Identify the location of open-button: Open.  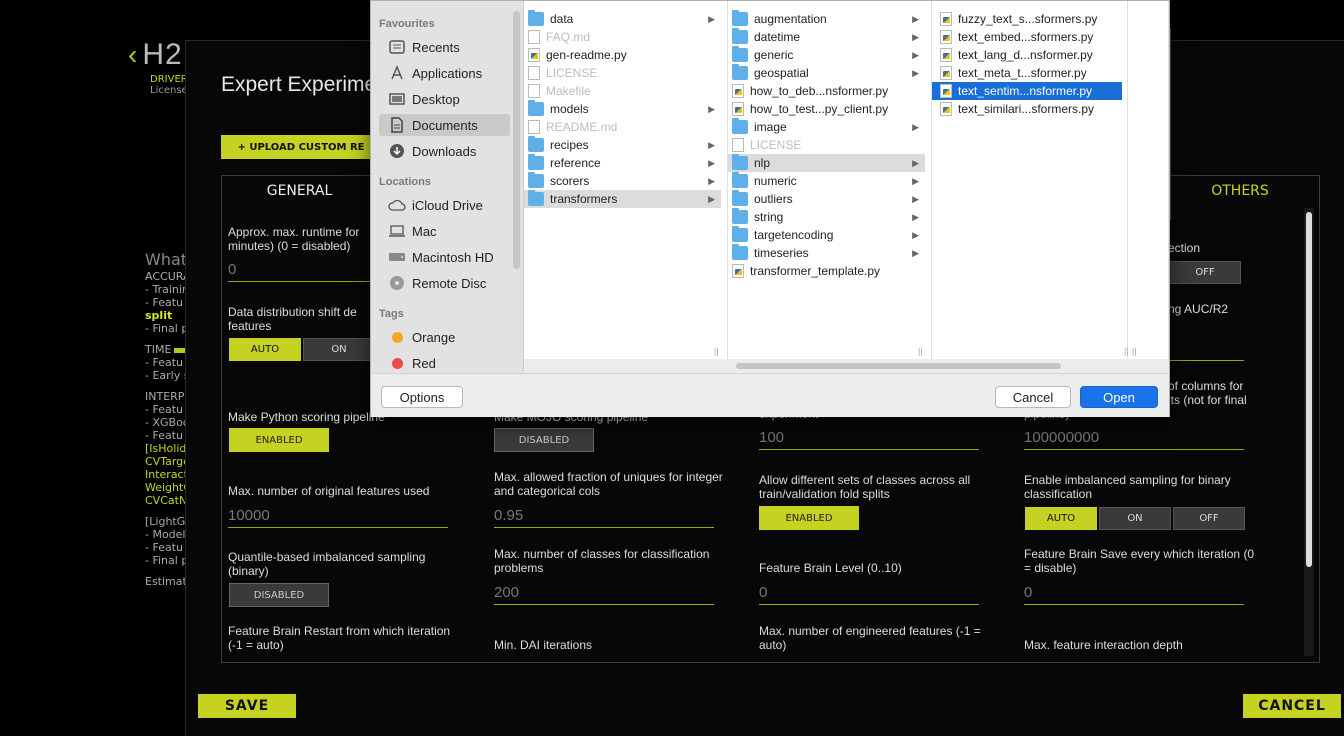
(1119, 397).